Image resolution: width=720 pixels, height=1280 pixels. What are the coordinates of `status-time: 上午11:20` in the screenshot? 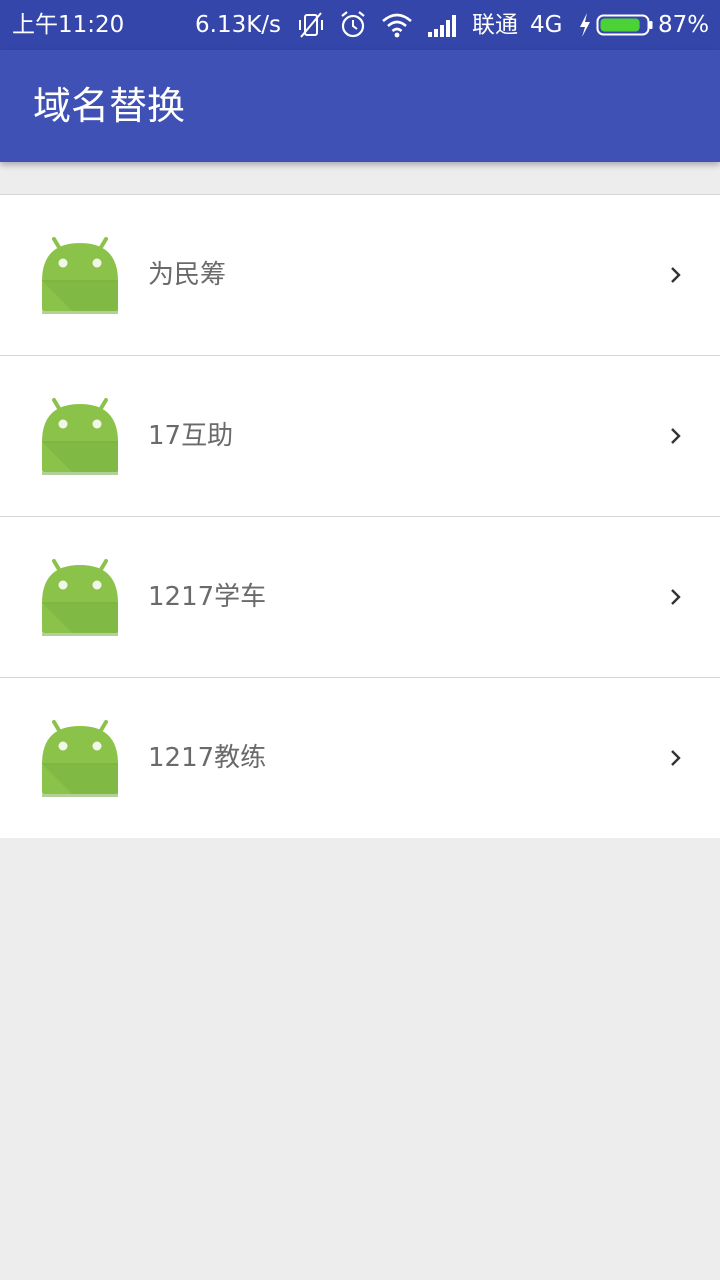 It's located at (68, 25).